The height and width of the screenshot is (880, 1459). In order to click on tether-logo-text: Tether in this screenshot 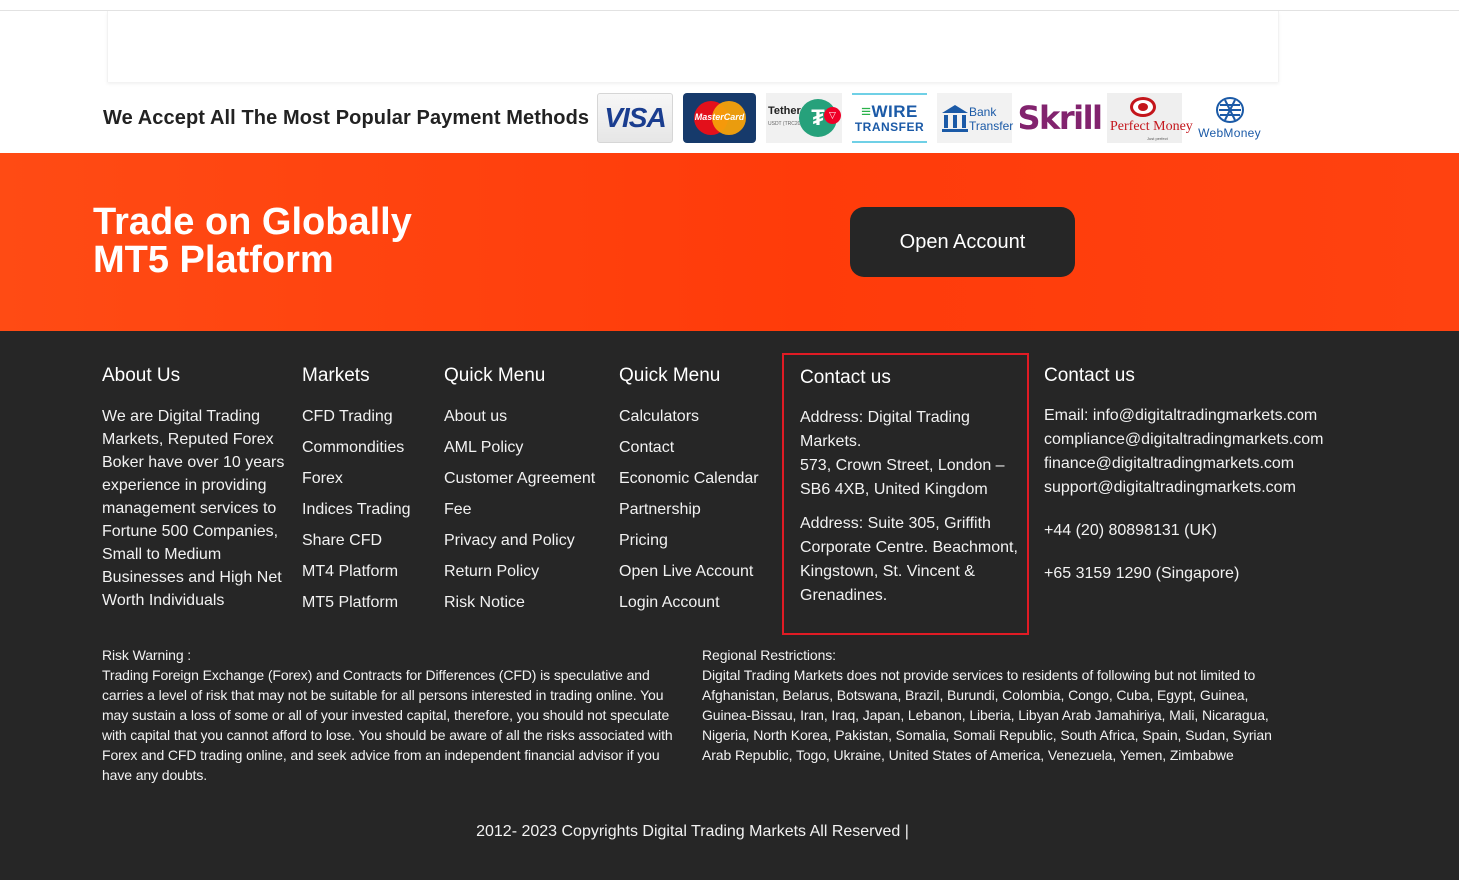, I will do `click(784, 111)`.